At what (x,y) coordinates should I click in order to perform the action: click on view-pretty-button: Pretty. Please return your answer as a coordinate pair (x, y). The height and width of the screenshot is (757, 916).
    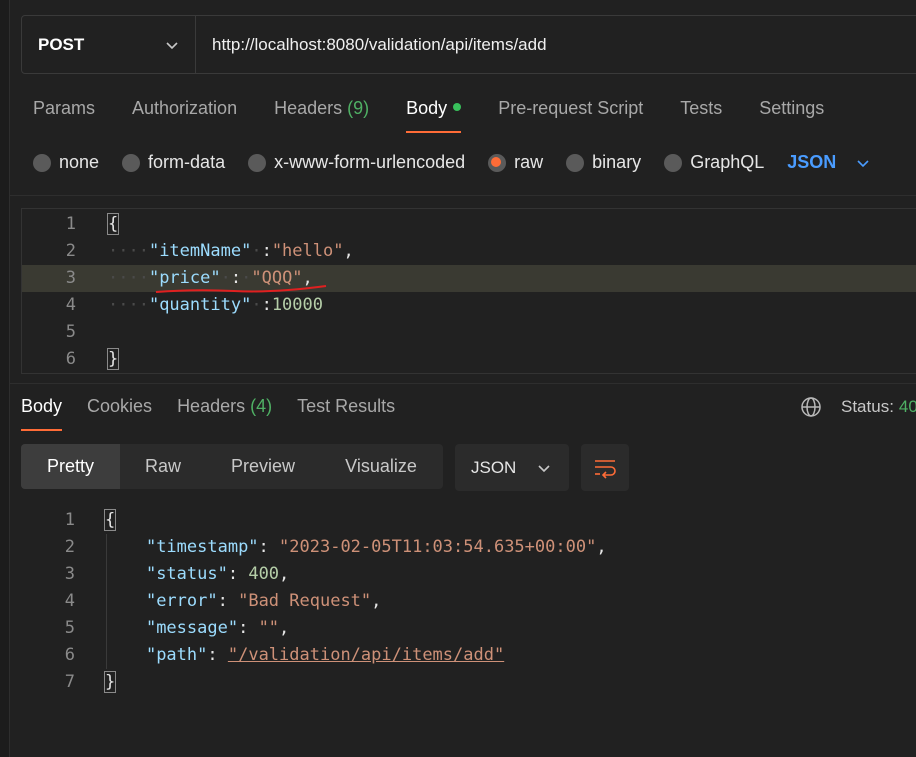
    Looking at the image, I should click on (70, 466).